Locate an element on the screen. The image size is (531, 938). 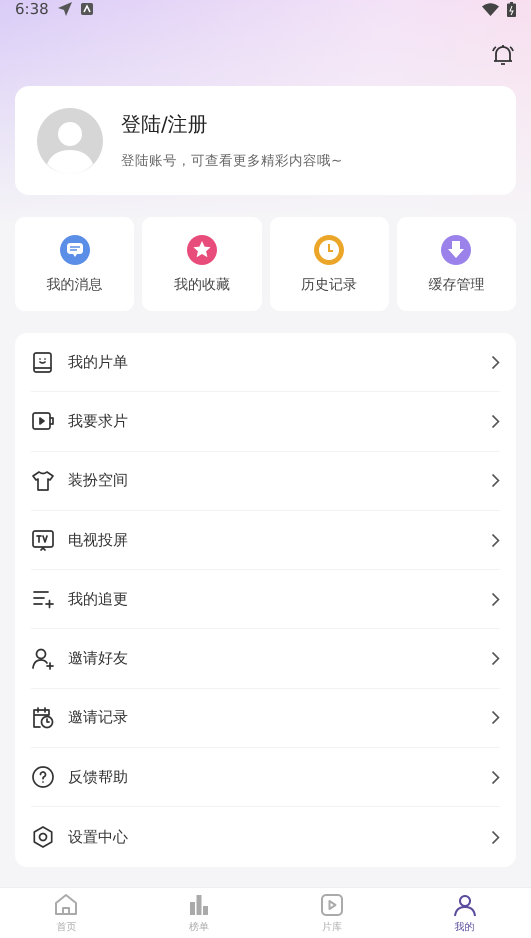
home-icon is located at coordinates (66, 905).